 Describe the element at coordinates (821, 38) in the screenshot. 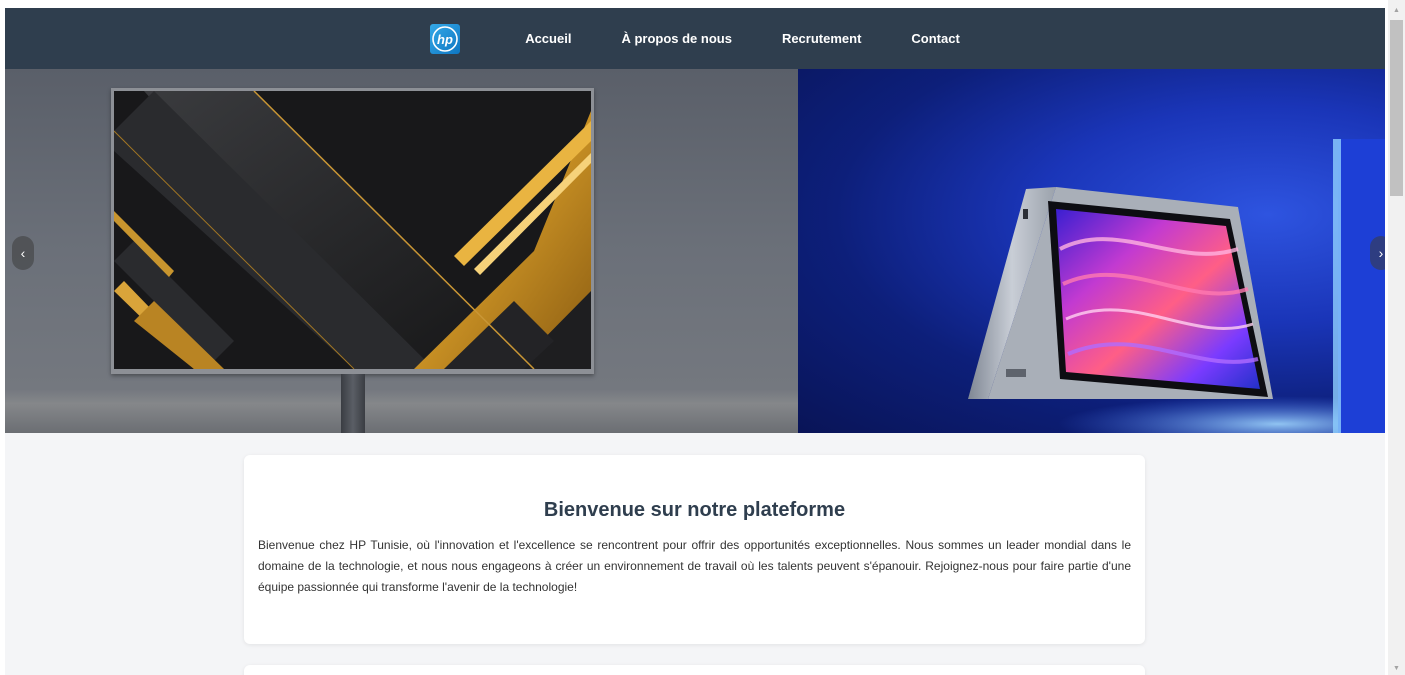

I see `nav-link-recrutement: Recrutement` at that location.